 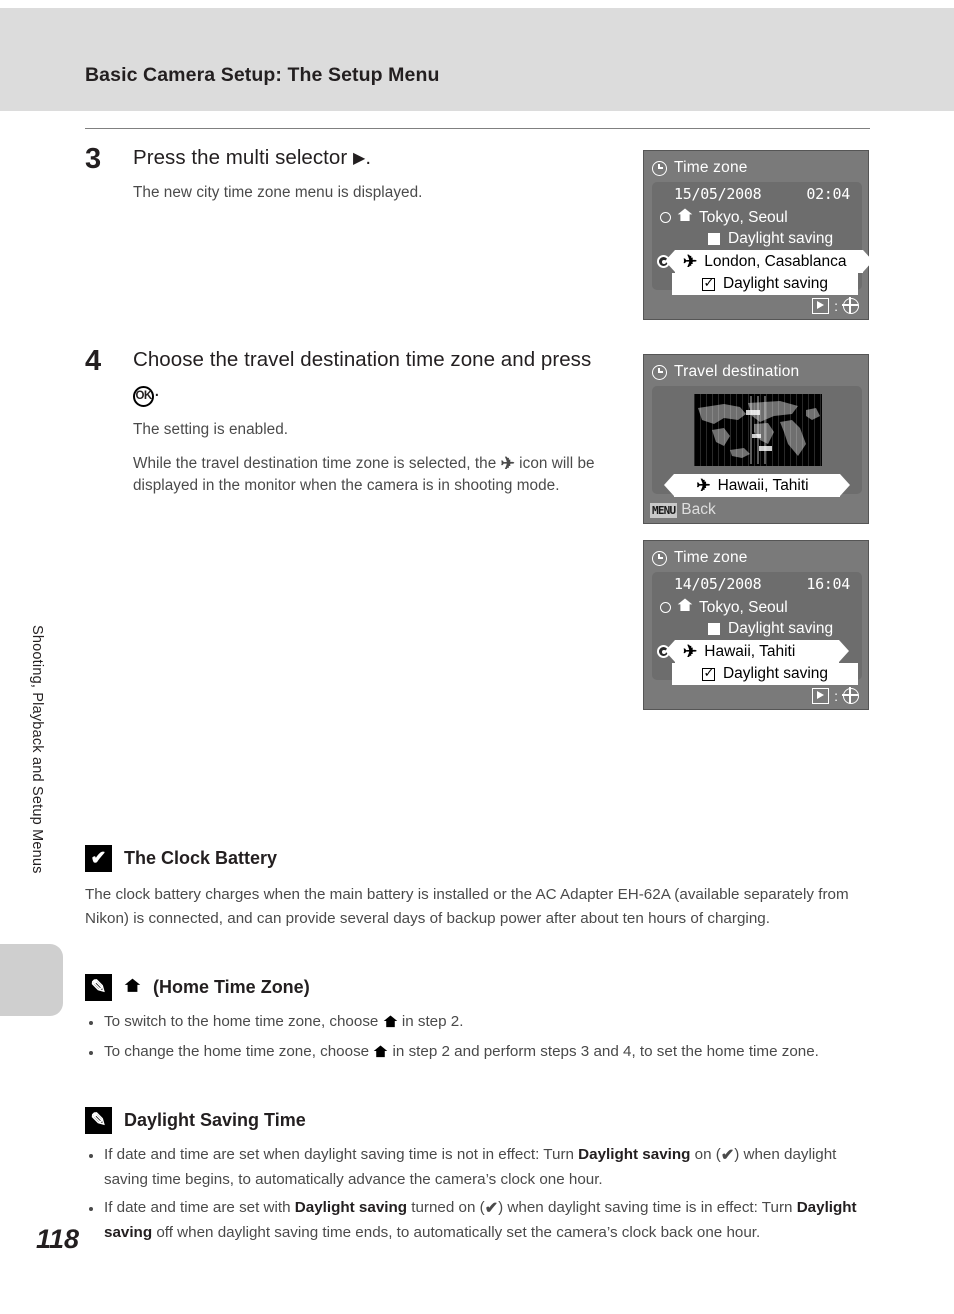 I want to click on note-heading: ✎ (Home Time Zone), so click(x=477, y=987).